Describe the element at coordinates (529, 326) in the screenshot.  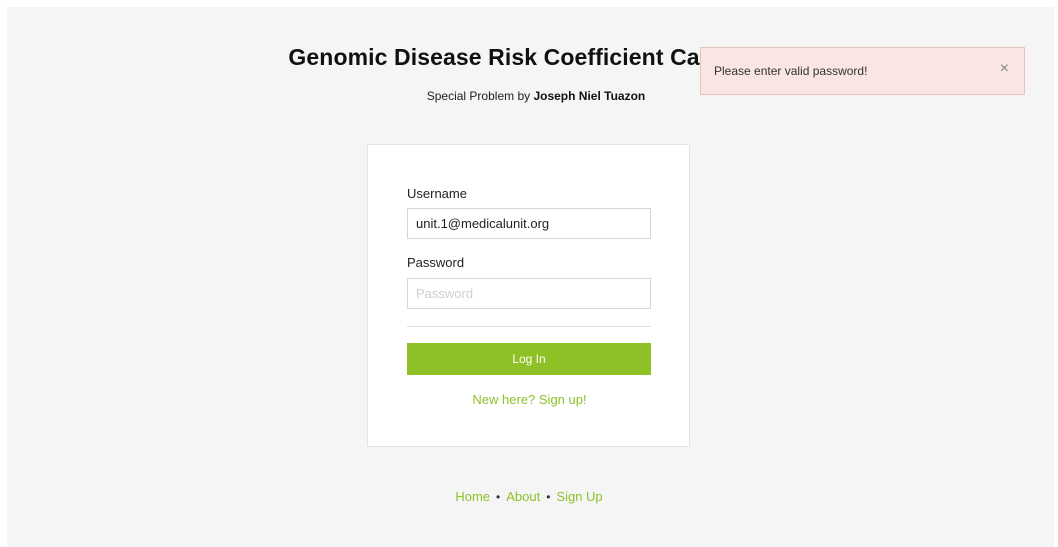
I see `form-divider` at that location.